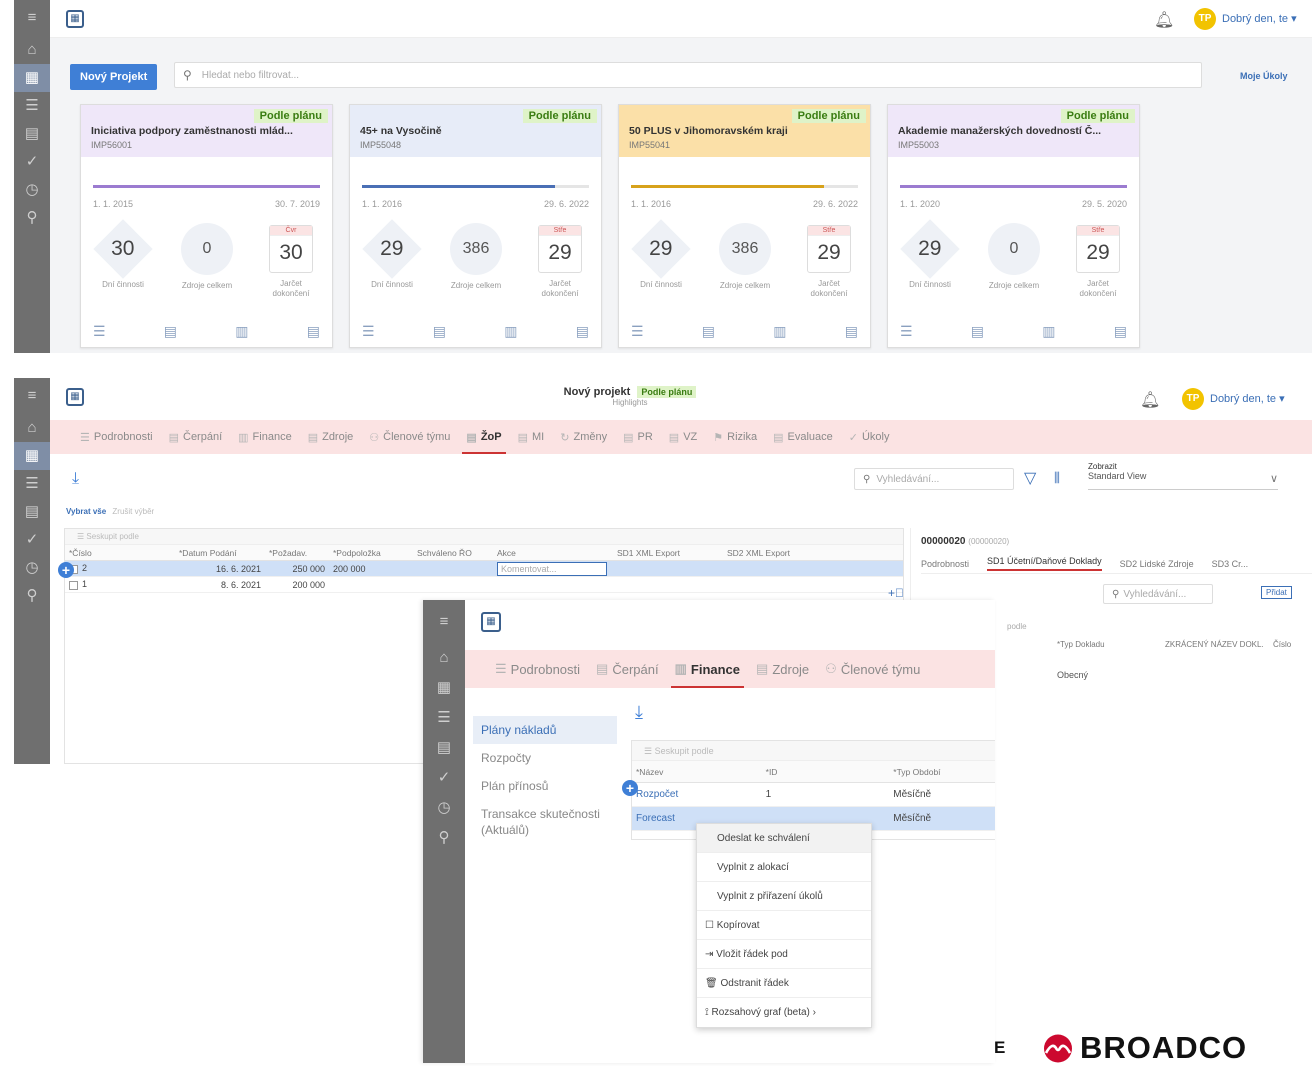 This screenshot has height=1066, width=1312. I want to click on columns-icon: ⫼, so click(1057, 478).